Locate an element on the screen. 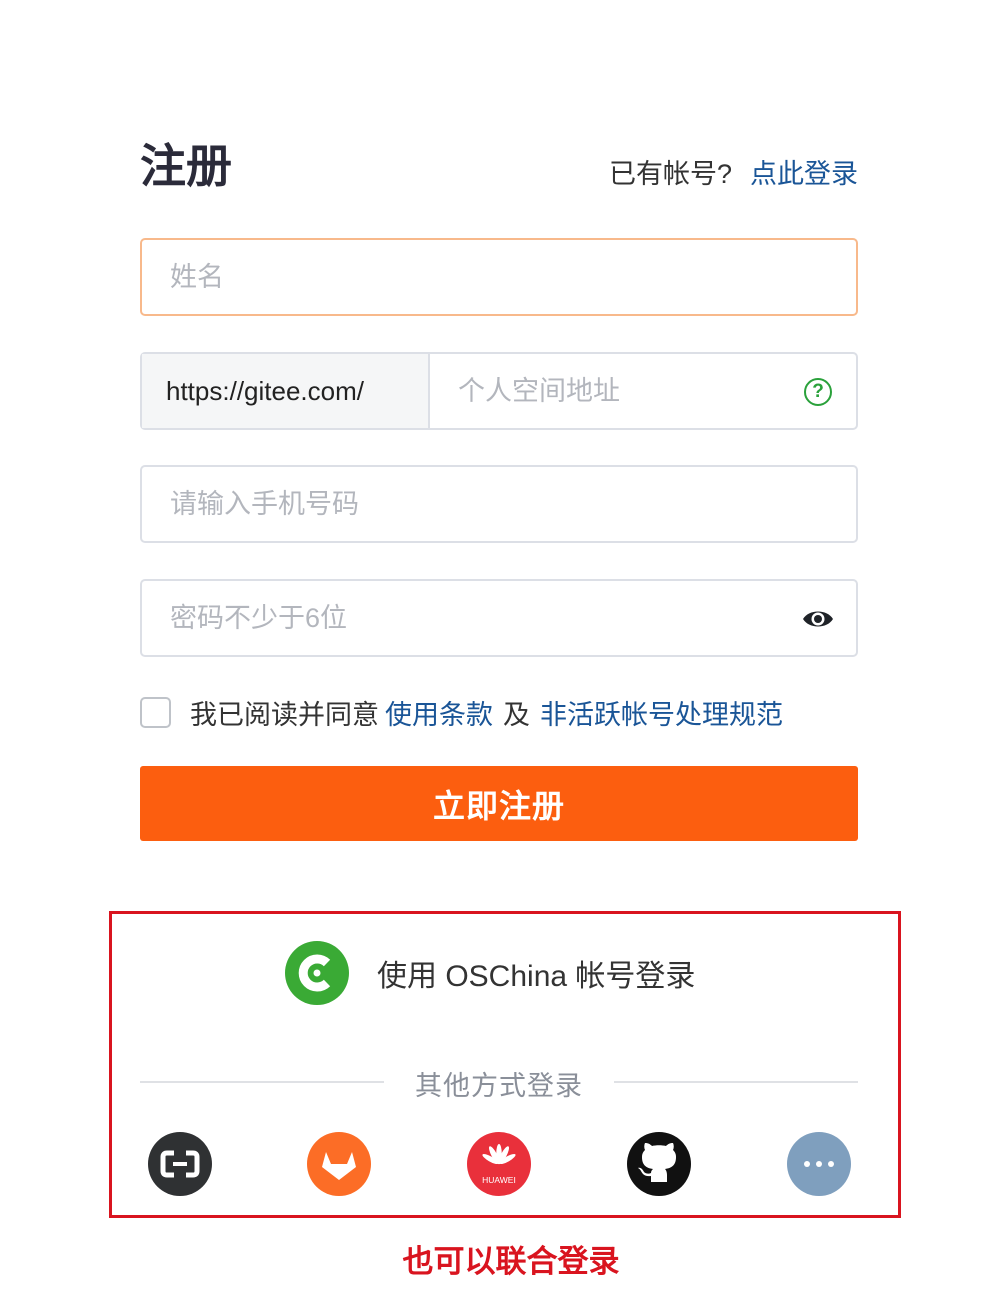 This screenshot has height=1294, width=1000. phone-field is located at coordinates (499, 504).